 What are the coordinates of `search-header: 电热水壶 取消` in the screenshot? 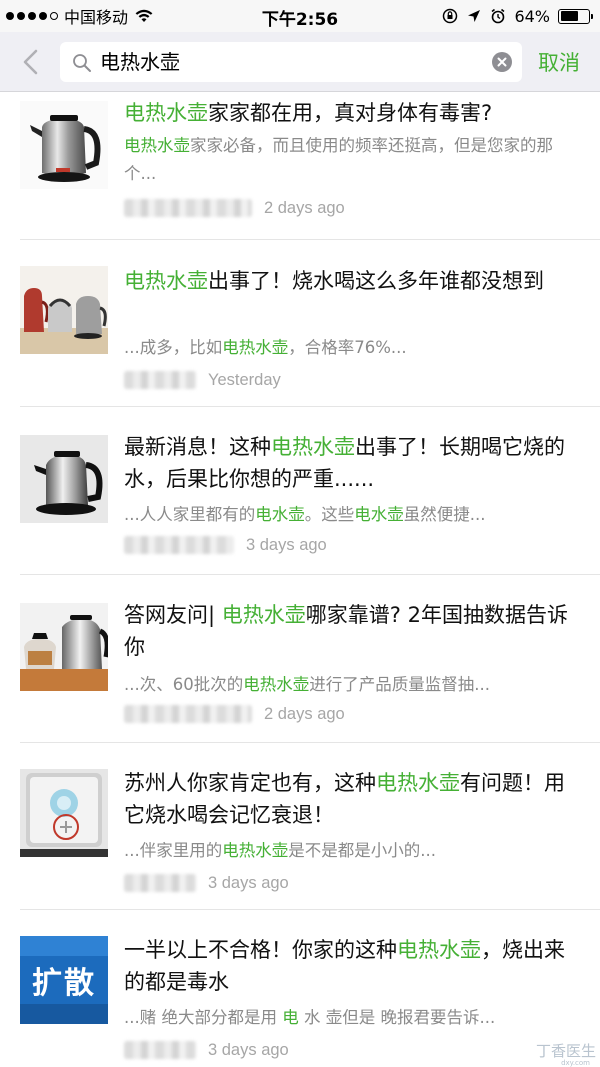 It's located at (300, 62).